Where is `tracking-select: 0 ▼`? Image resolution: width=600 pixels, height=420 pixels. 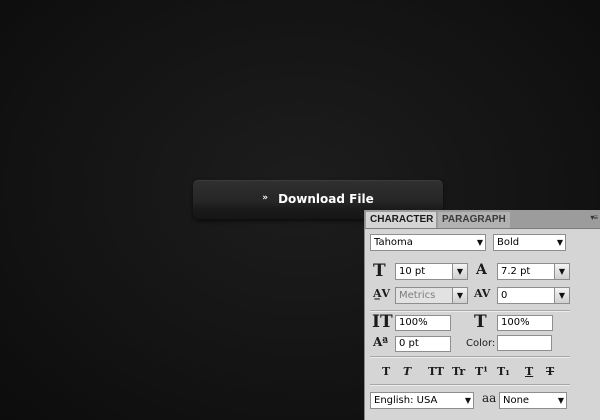
tracking-select: 0 ▼ is located at coordinates (533, 295).